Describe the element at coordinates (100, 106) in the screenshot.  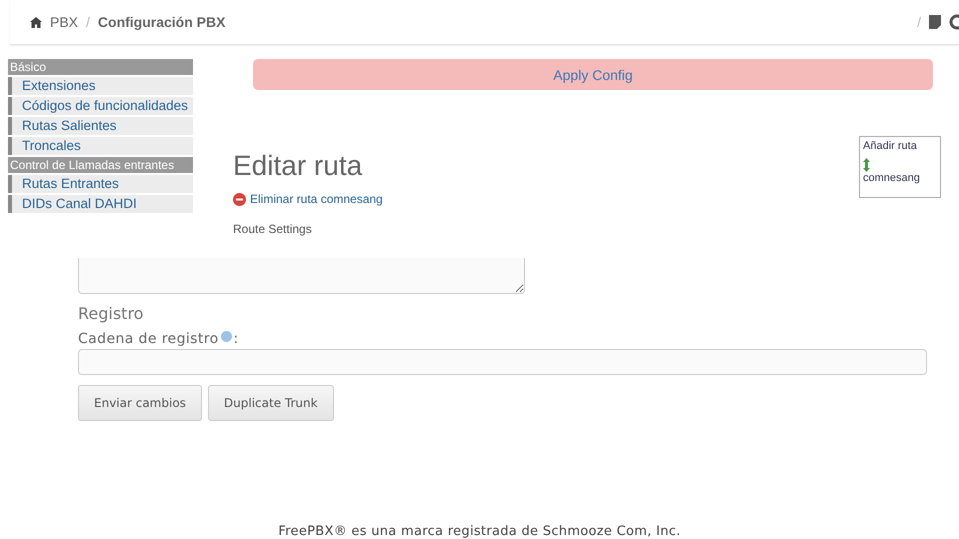
I see `sidebar-item: Códigos de funcionalidades` at that location.